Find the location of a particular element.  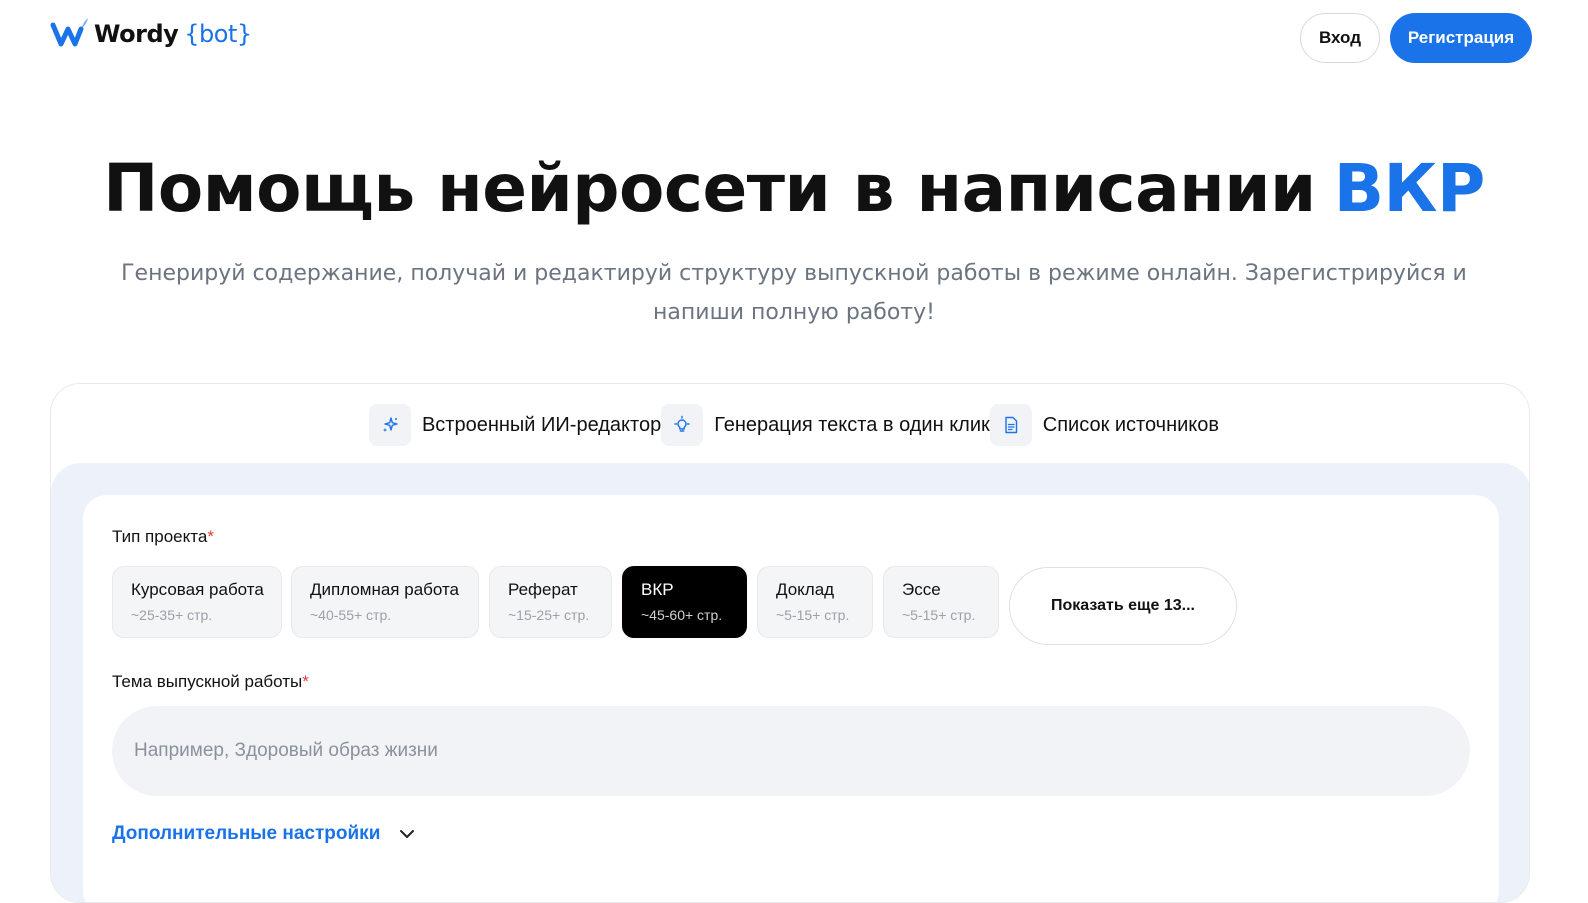

project-type-label-text: Тип проекта is located at coordinates (160, 536).